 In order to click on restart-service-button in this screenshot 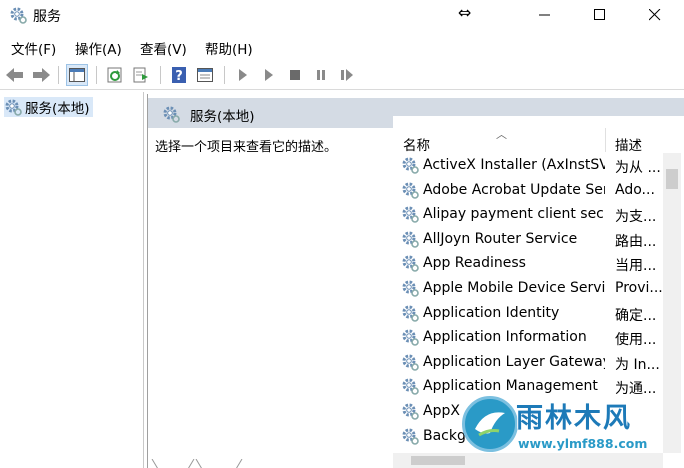, I will do `click(347, 75)`.